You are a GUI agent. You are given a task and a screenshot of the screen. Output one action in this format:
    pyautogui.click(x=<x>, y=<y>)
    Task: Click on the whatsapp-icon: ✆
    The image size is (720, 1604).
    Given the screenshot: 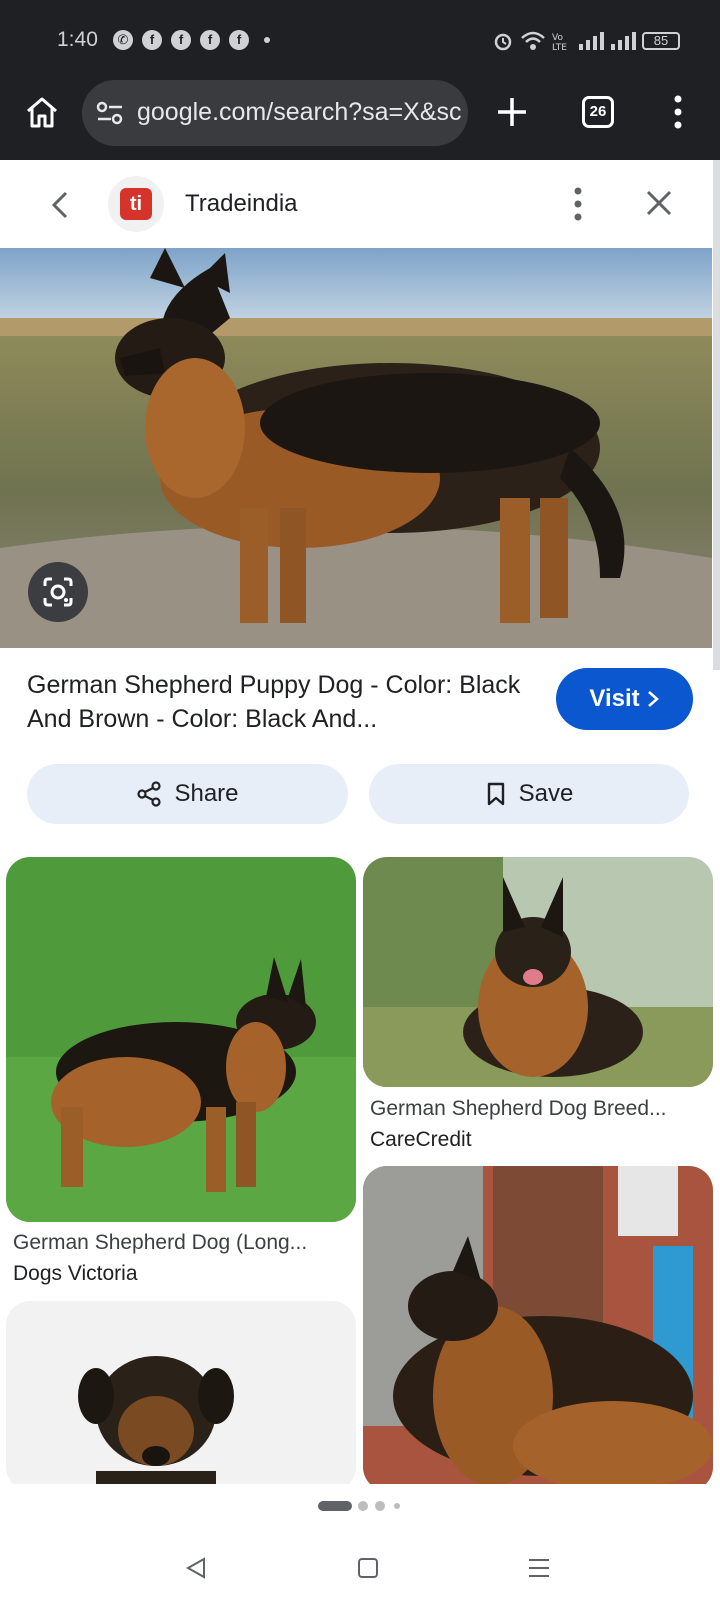 What is the action you would take?
    pyautogui.click(x=123, y=40)
    